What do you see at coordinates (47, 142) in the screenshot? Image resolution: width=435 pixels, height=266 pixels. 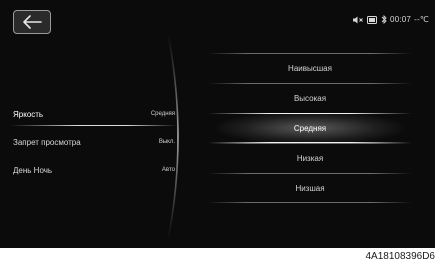 I see `menu-item-label: Запрет просмотра` at bounding box center [47, 142].